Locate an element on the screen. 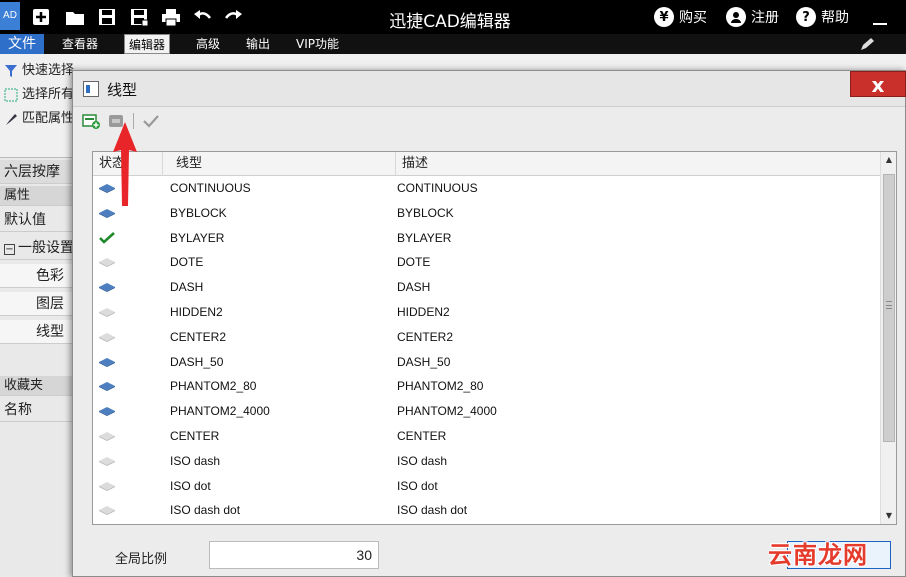 The width and height of the screenshot is (906, 577). match-props-button: 匹配属性 is located at coordinates (39, 119).